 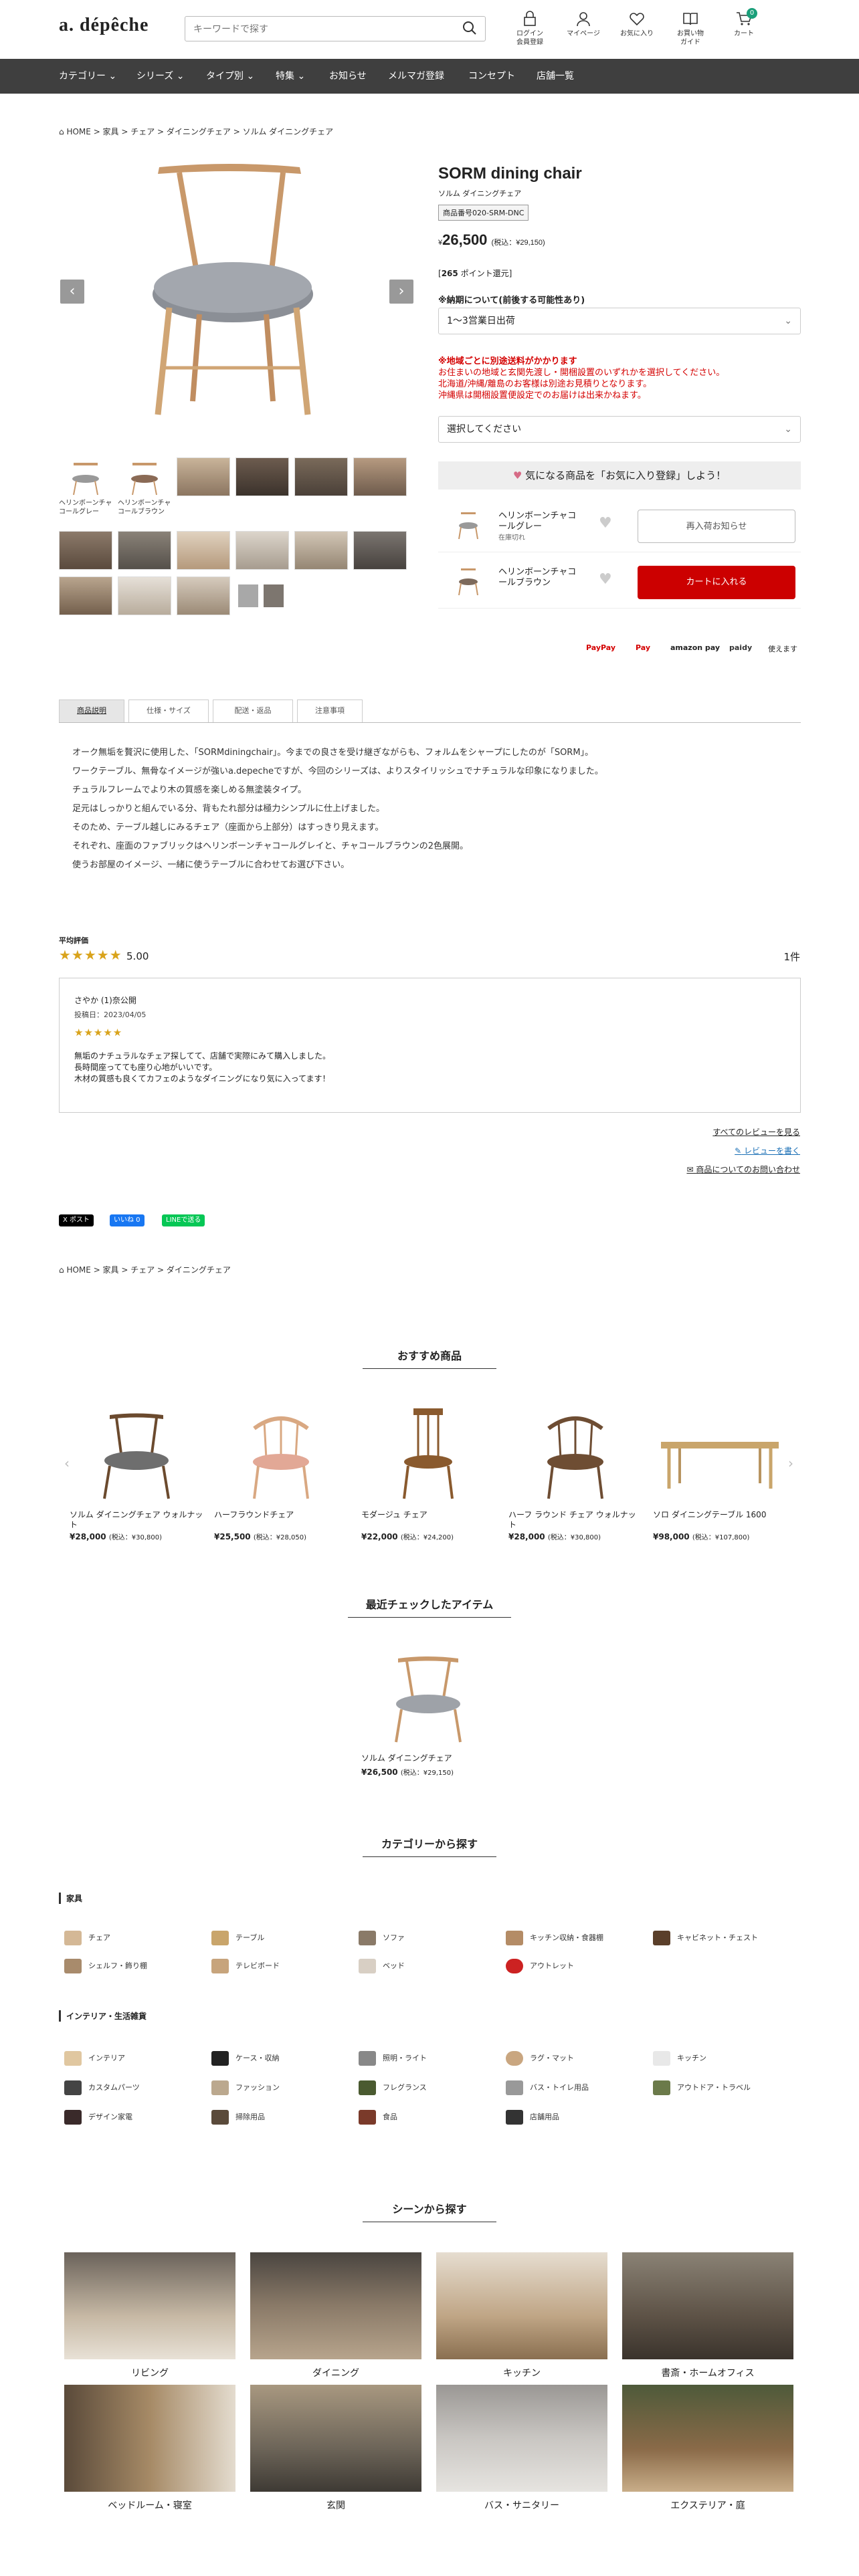 What do you see at coordinates (128, 1220) in the screenshot?
I see `facebook-like-button: いいね 0` at bounding box center [128, 1220].